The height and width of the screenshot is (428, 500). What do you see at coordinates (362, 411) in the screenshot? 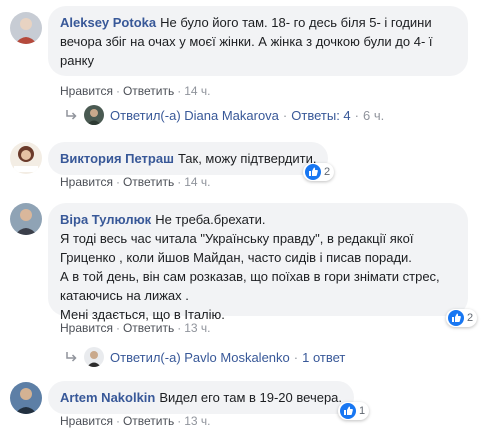
I see `reactions-count: 1` at bounding box center [362, 411].